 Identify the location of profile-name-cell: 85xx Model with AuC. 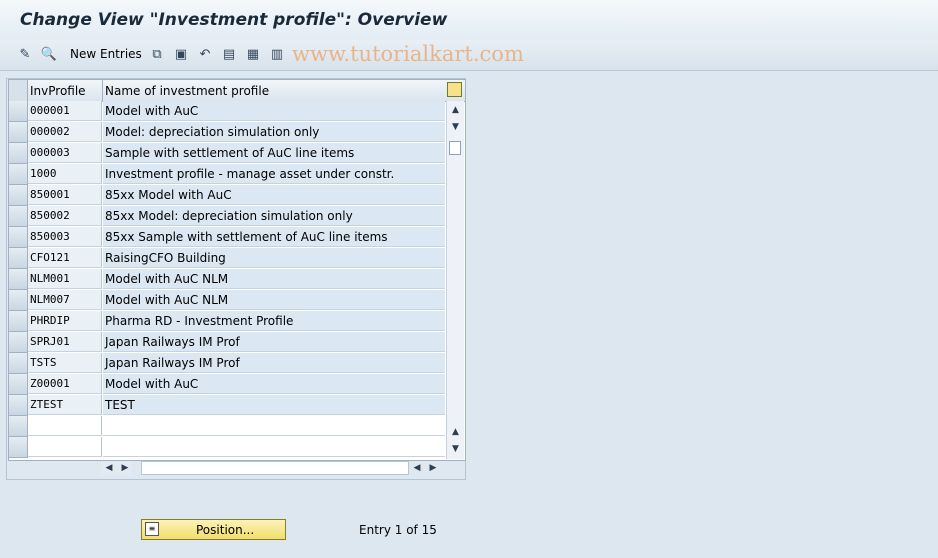
(274, 195).